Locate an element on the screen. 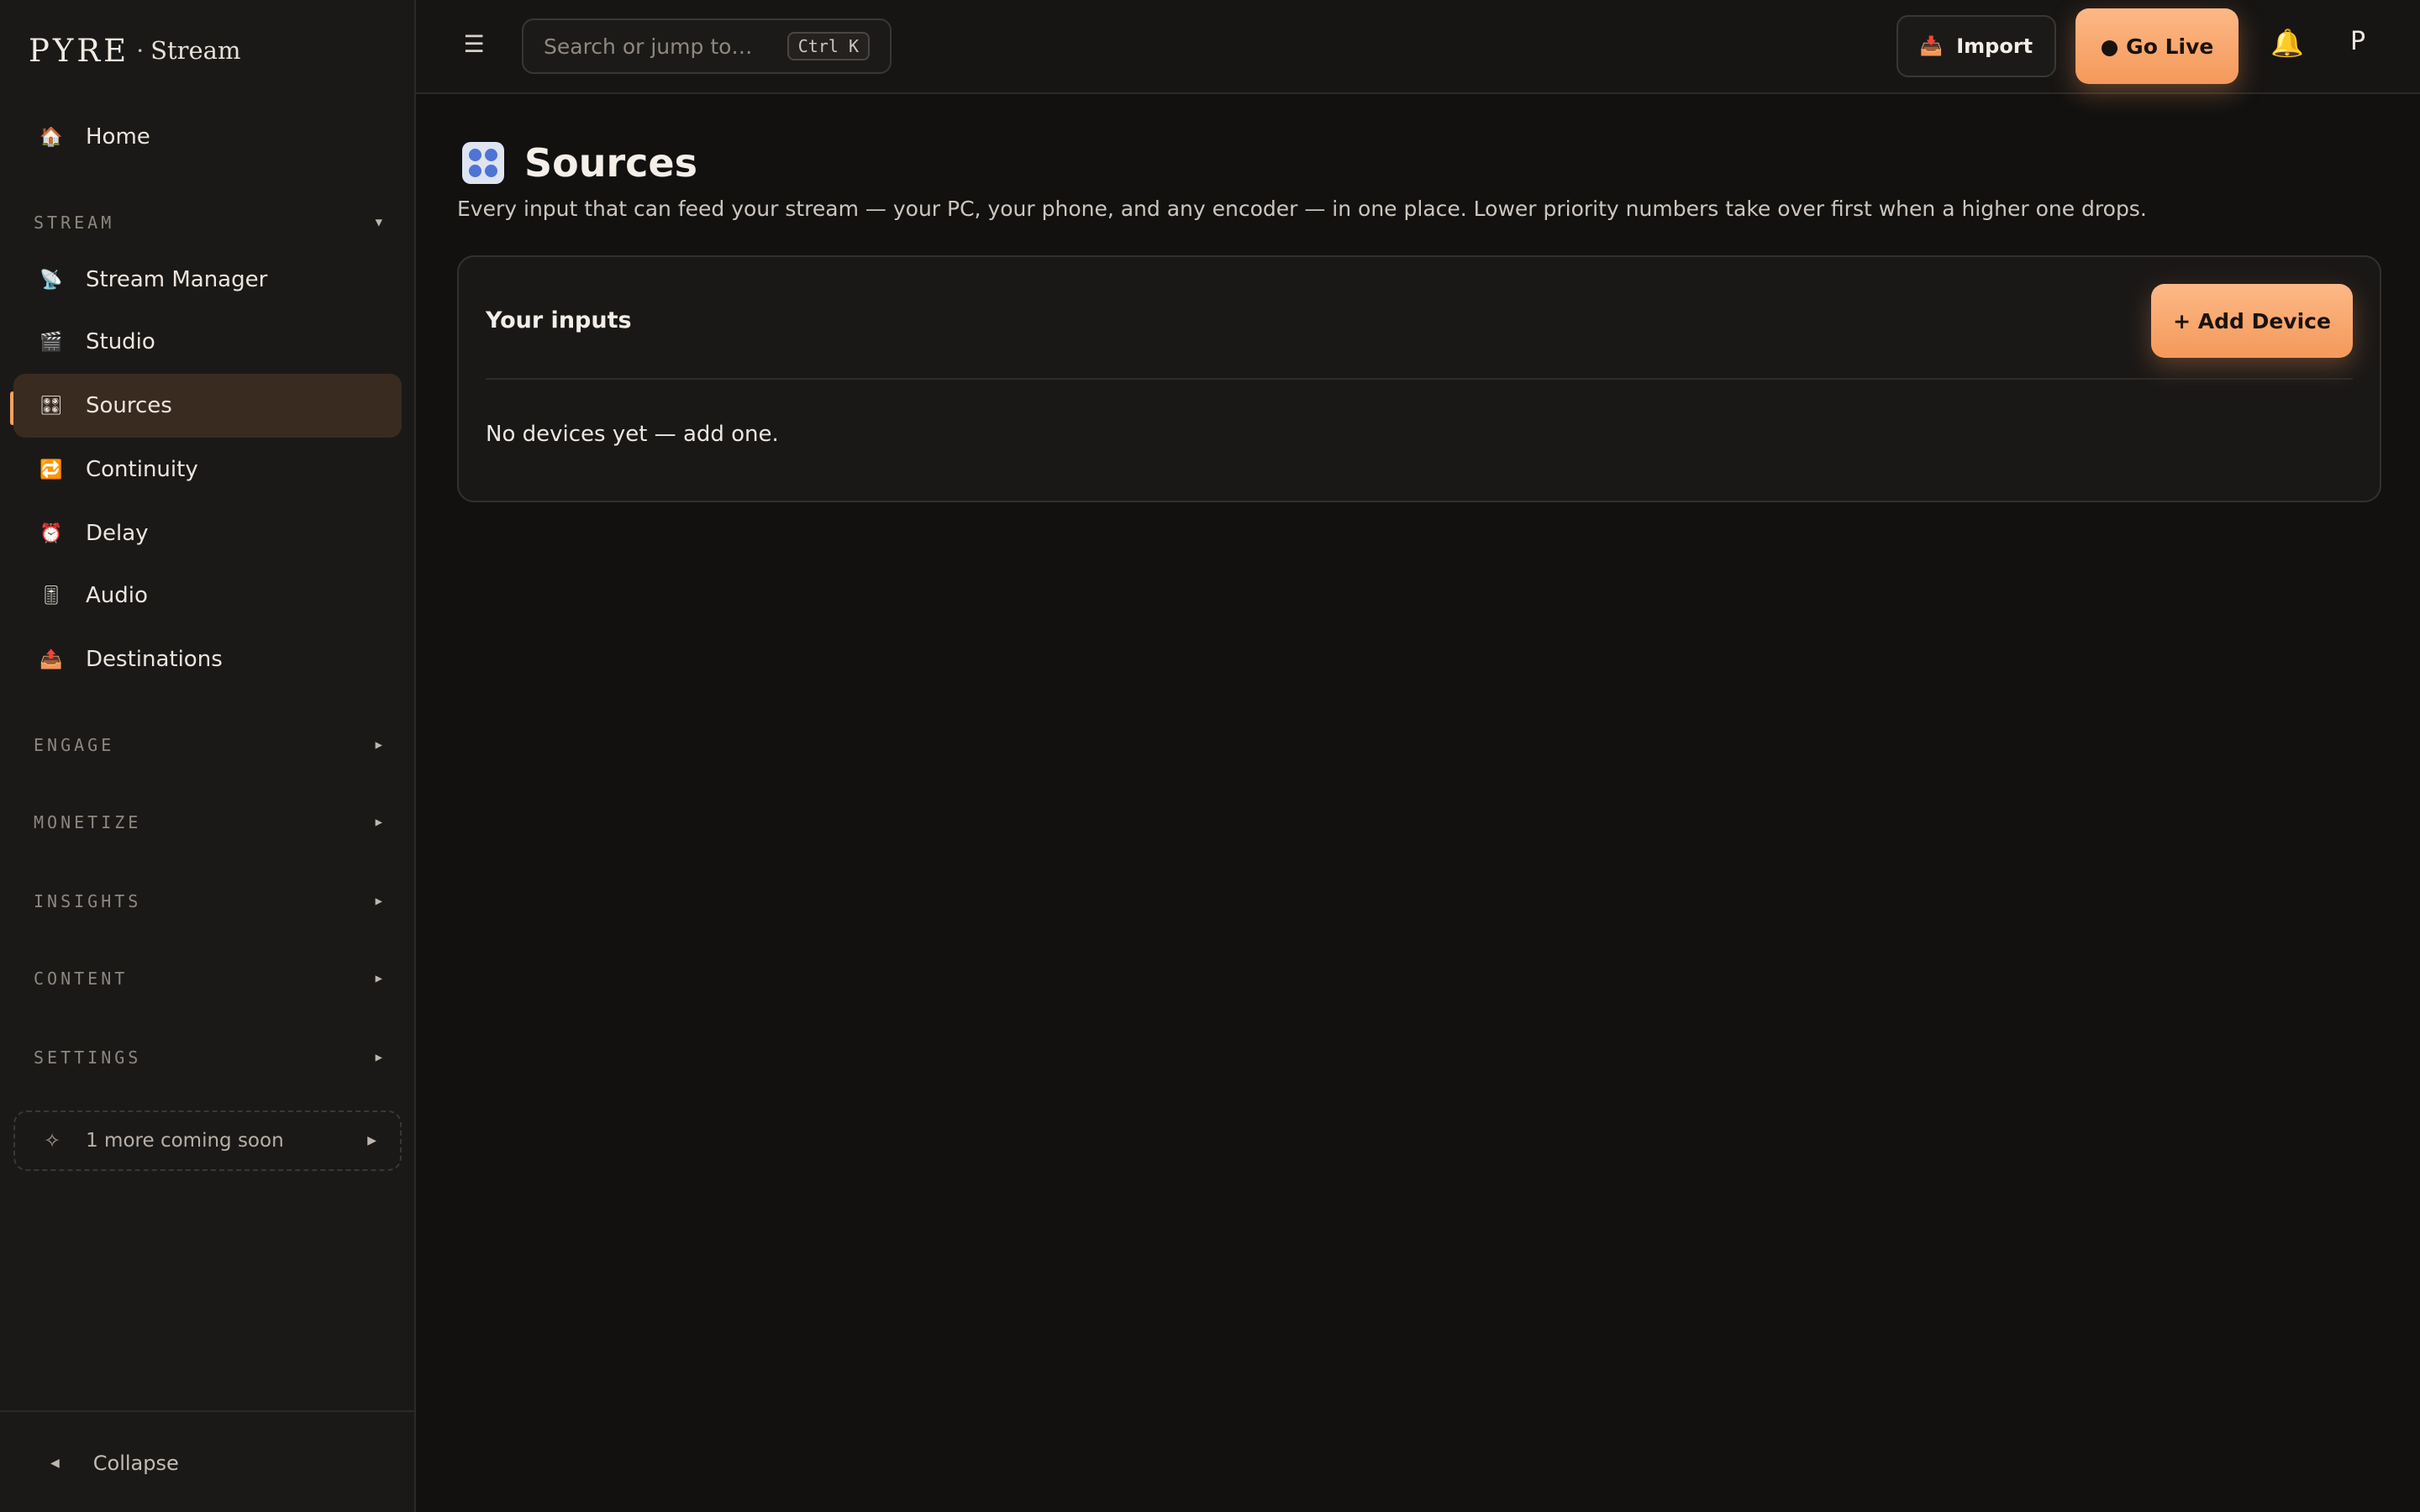 This screenshot has width=2420, height=1512. section-label: MONETIZE is located at coordinates (88, 822).